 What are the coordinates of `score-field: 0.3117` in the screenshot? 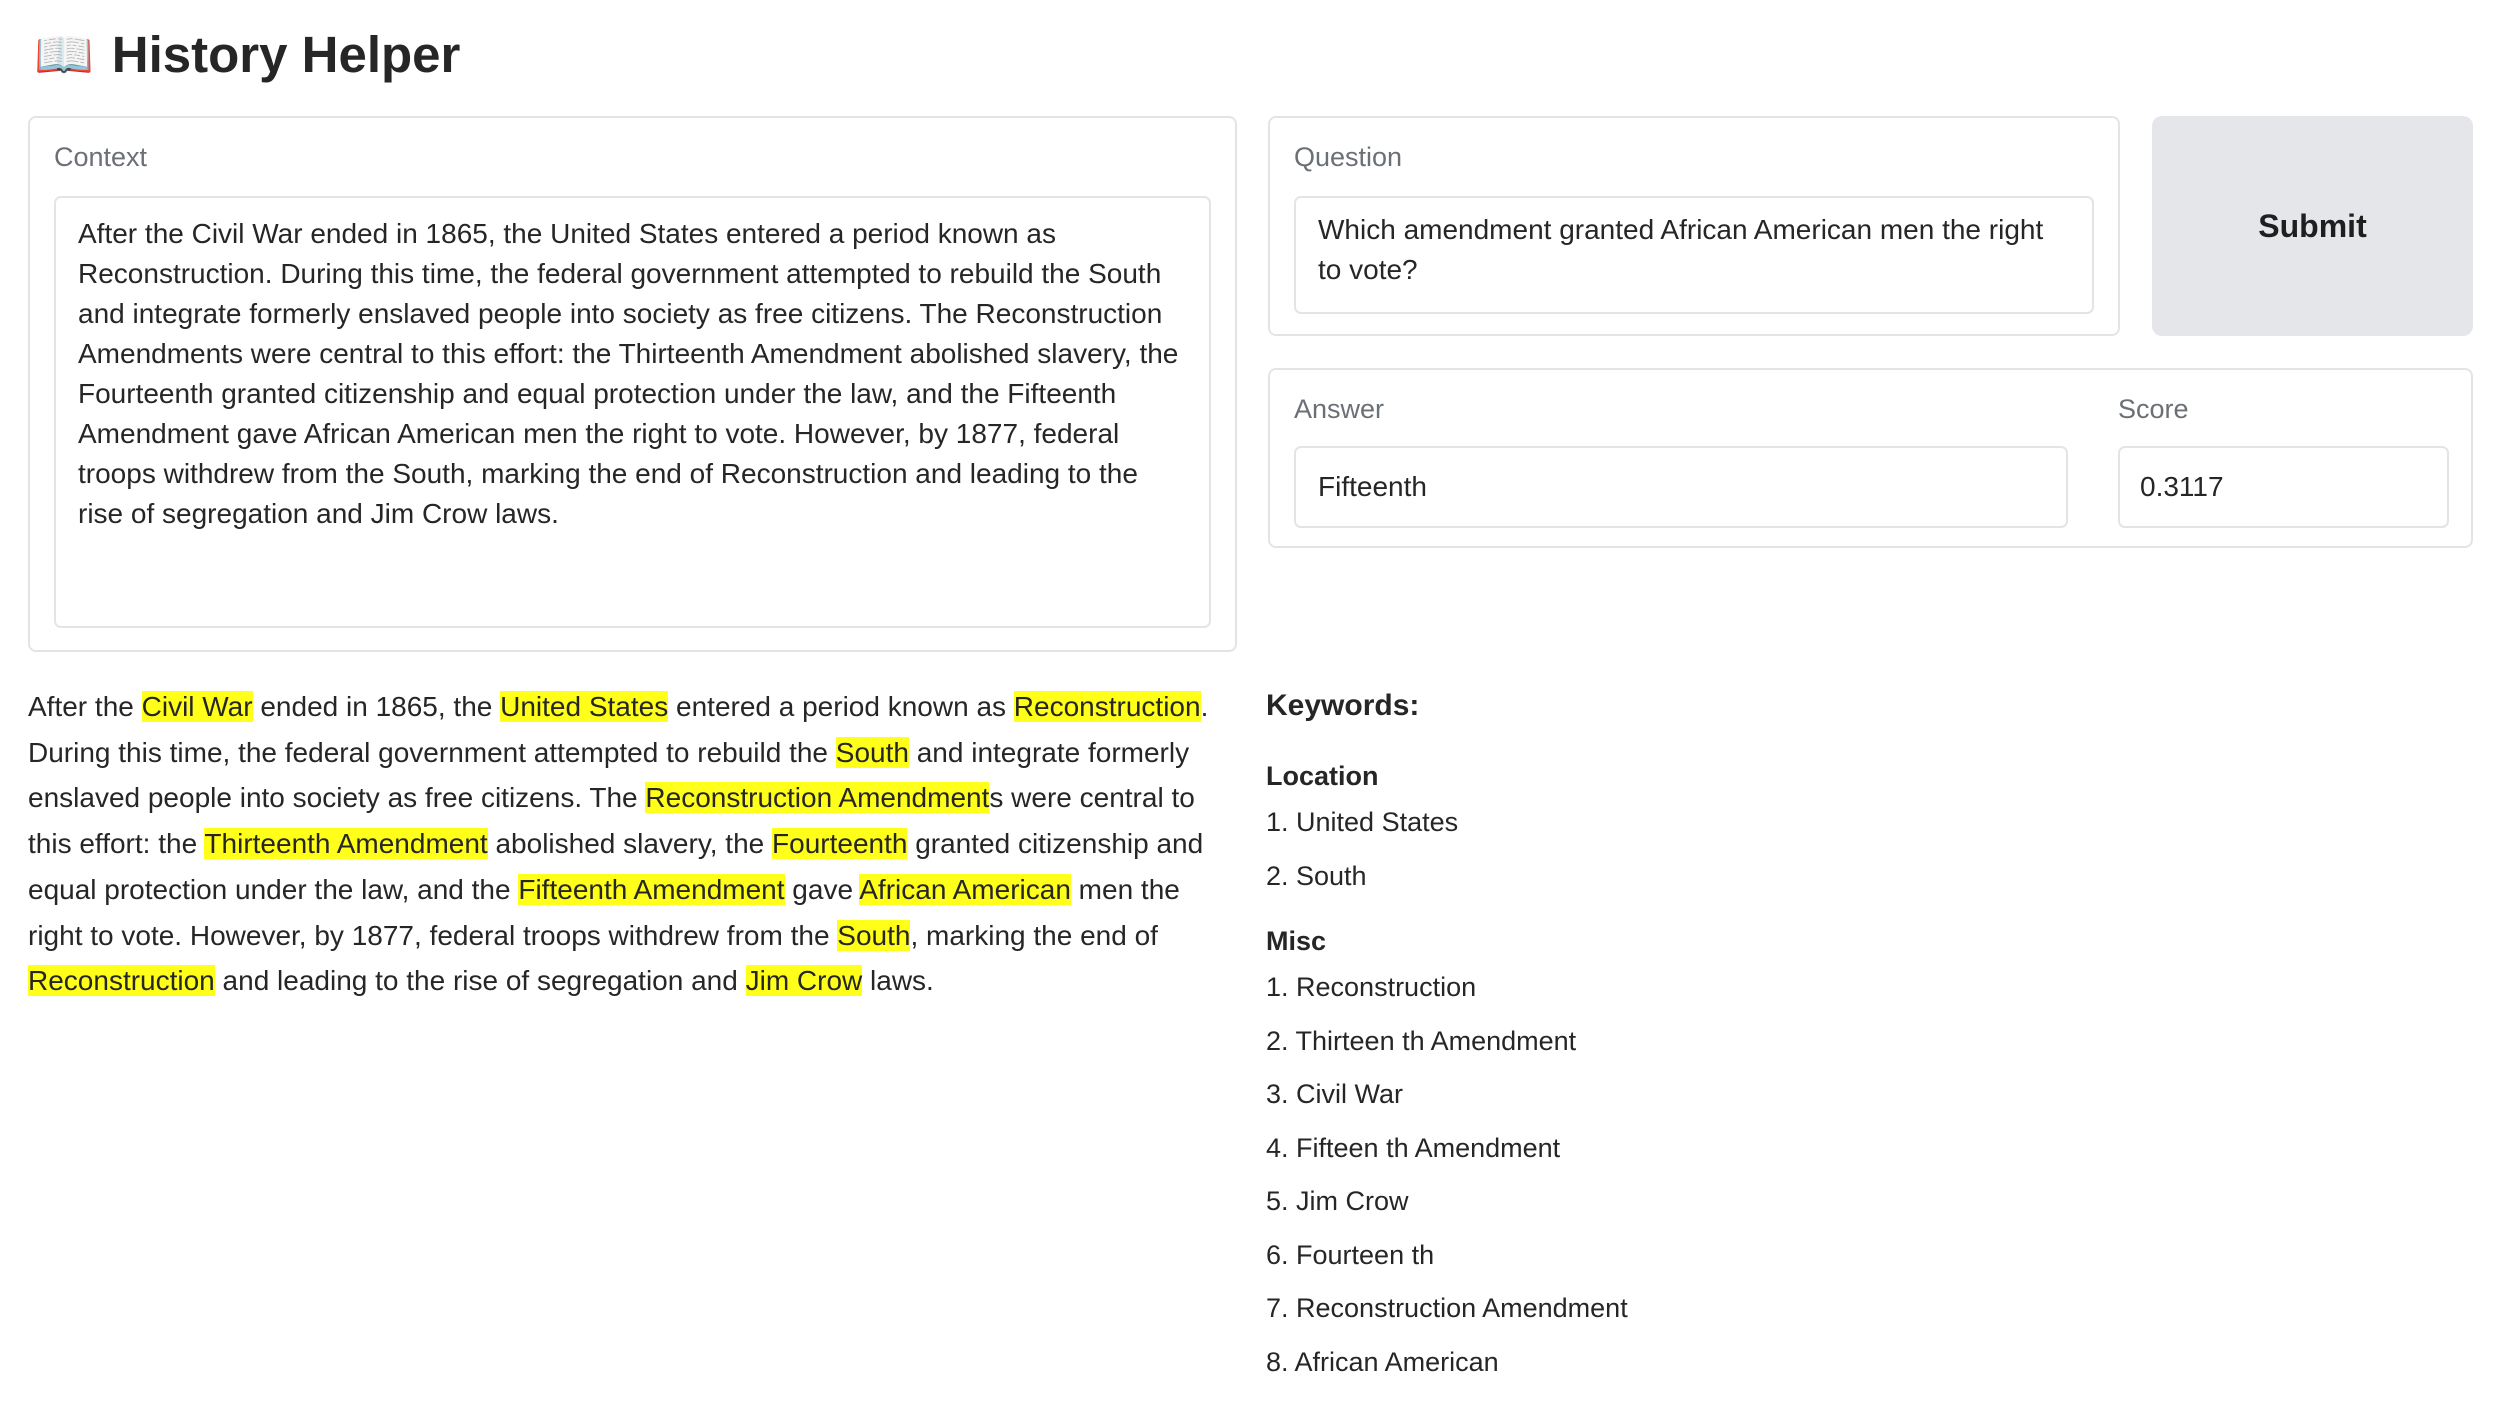 It's located at (2283, 487).